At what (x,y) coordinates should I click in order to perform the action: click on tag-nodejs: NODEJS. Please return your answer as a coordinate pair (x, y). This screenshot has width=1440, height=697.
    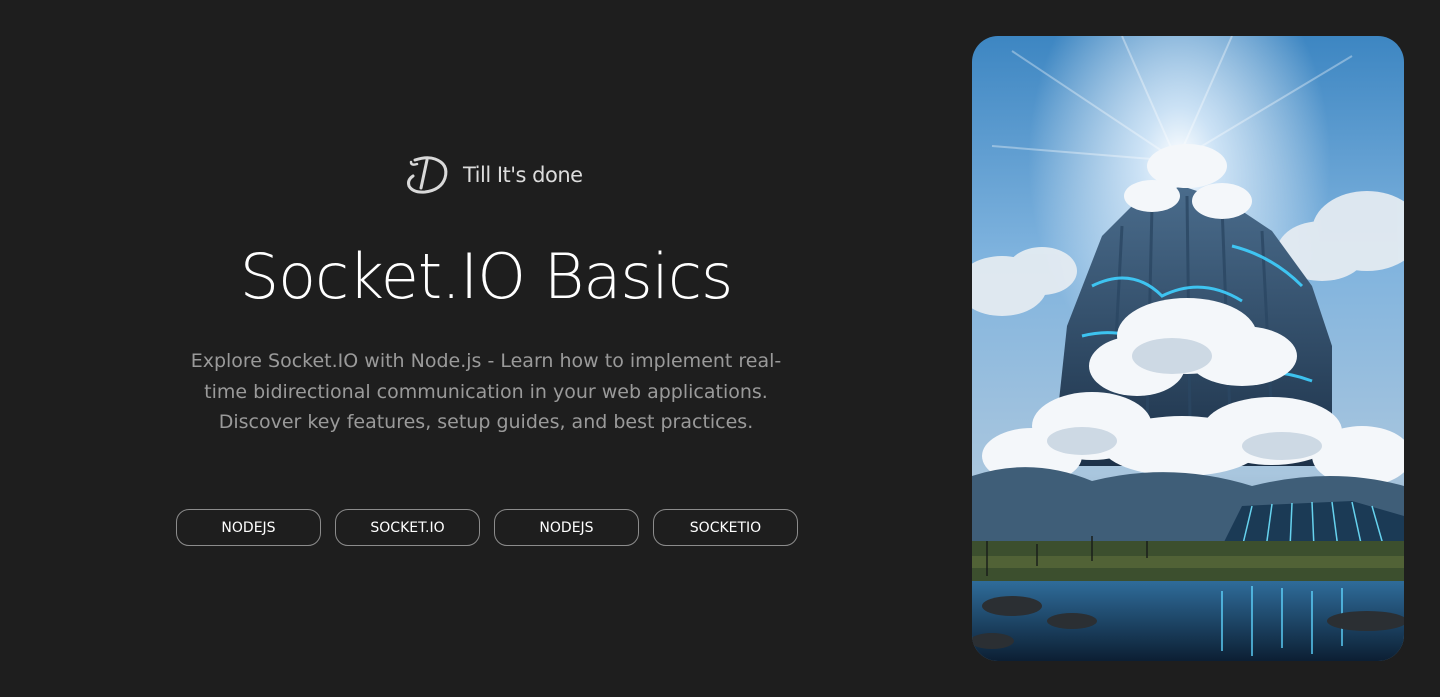
    Looking at the image, I should click on (248, 527).